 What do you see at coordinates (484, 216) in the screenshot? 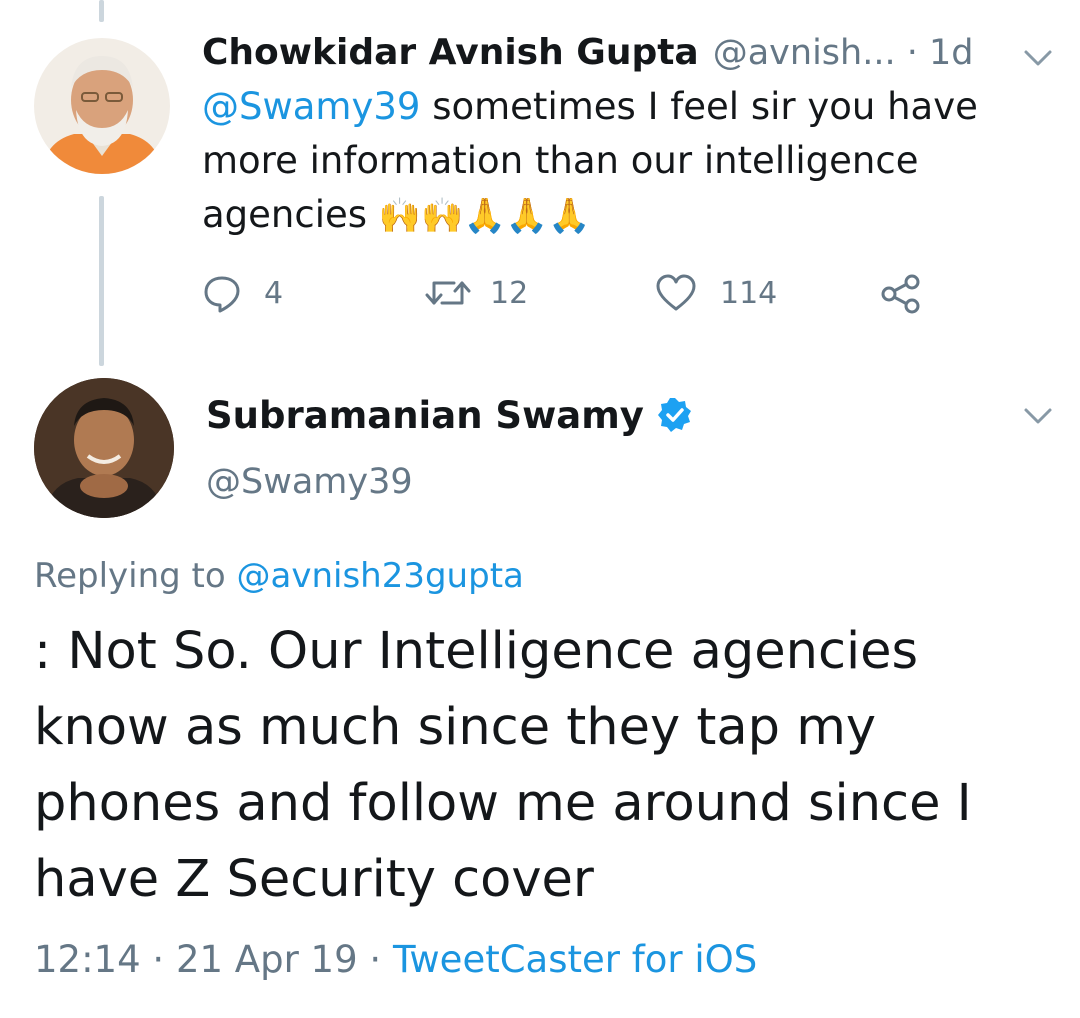
I see `reply-emoji: 🙌🙌🙏🙏🙏` at bounding box center [484, 216].